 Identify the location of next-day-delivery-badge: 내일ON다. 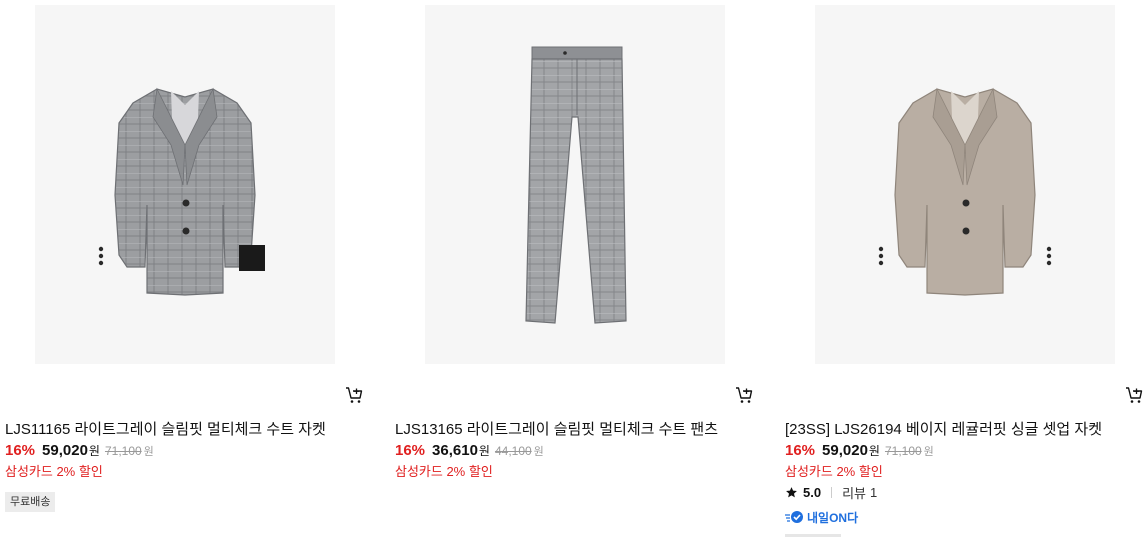
(821, 517).